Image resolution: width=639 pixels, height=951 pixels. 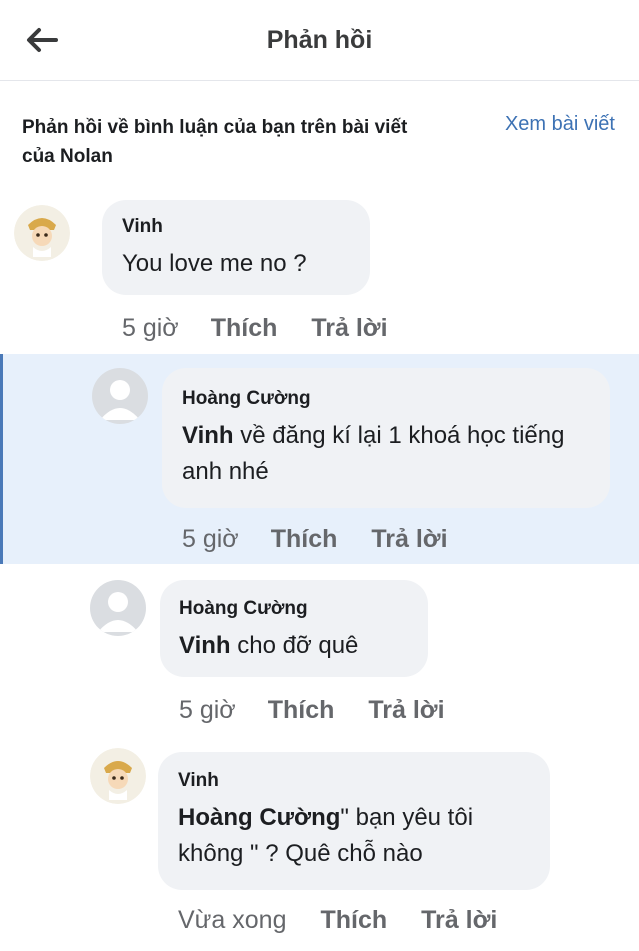 I want to click on top-bar: Phản hồi, so click(x=319, y=40).